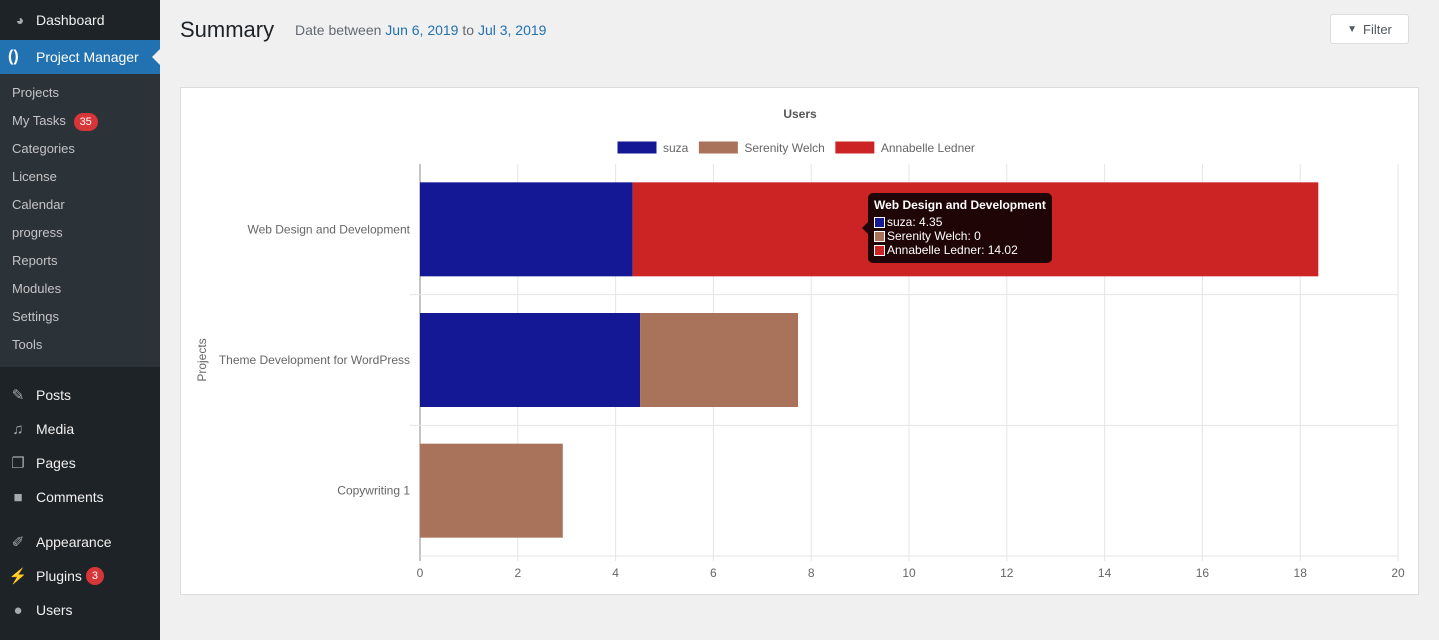 The width and height of the screenshot is (1439, 640). I want to click on sidebar-item-posts: ✎ Posts, so click(80, 395).